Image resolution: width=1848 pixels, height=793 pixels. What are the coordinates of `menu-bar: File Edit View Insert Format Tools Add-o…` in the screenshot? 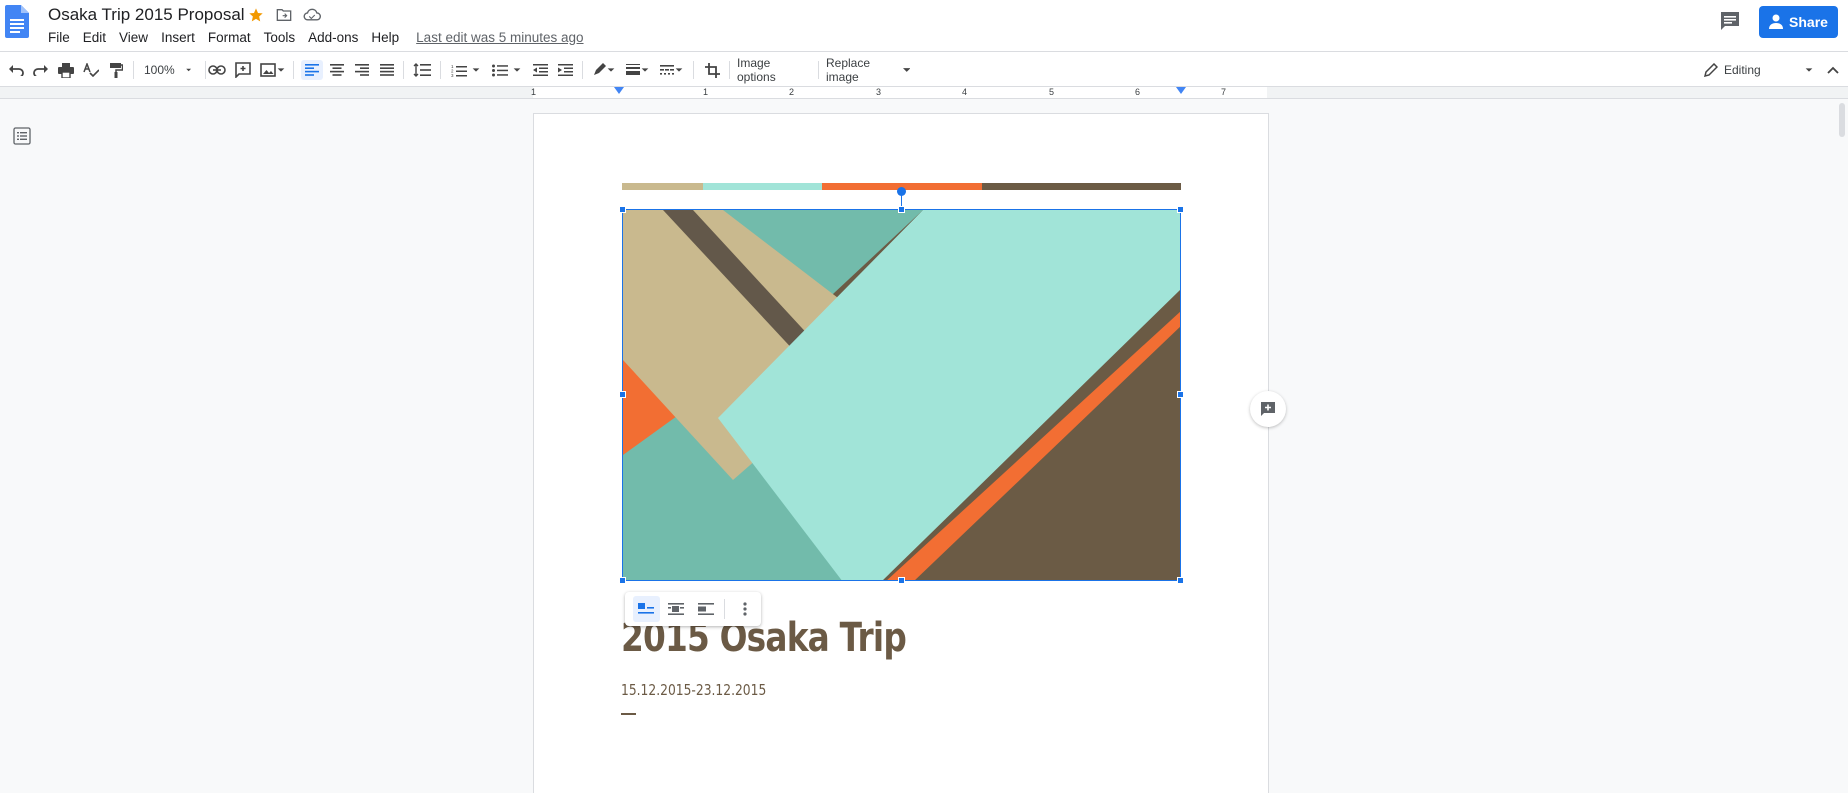 It's located at (322, 37).